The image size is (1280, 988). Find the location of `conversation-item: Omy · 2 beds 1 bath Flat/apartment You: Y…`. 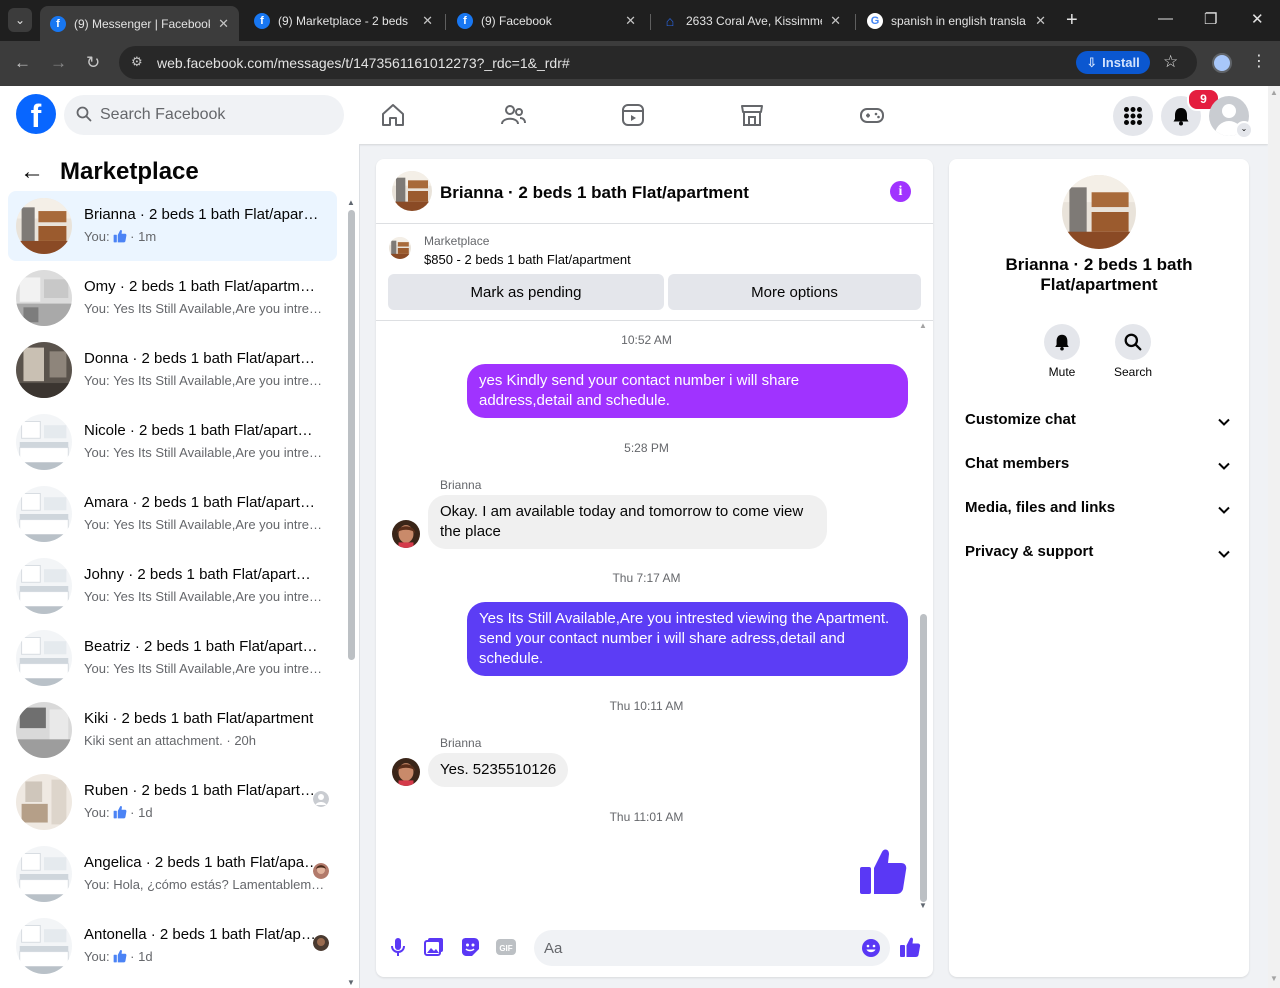

conversation-item: Omy · 2 beds 1 bath Flat/apartment You: Y… is located at coordinates (172, 298).